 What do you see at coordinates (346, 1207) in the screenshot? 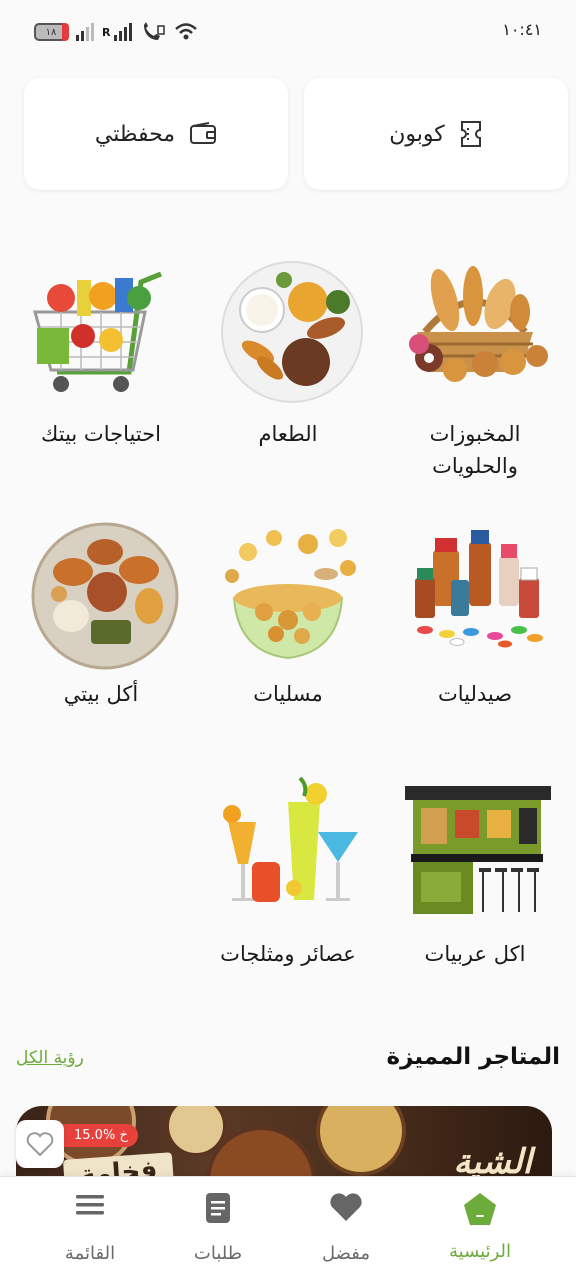
I see `heart-icon` at bounding box center [346, 1207].